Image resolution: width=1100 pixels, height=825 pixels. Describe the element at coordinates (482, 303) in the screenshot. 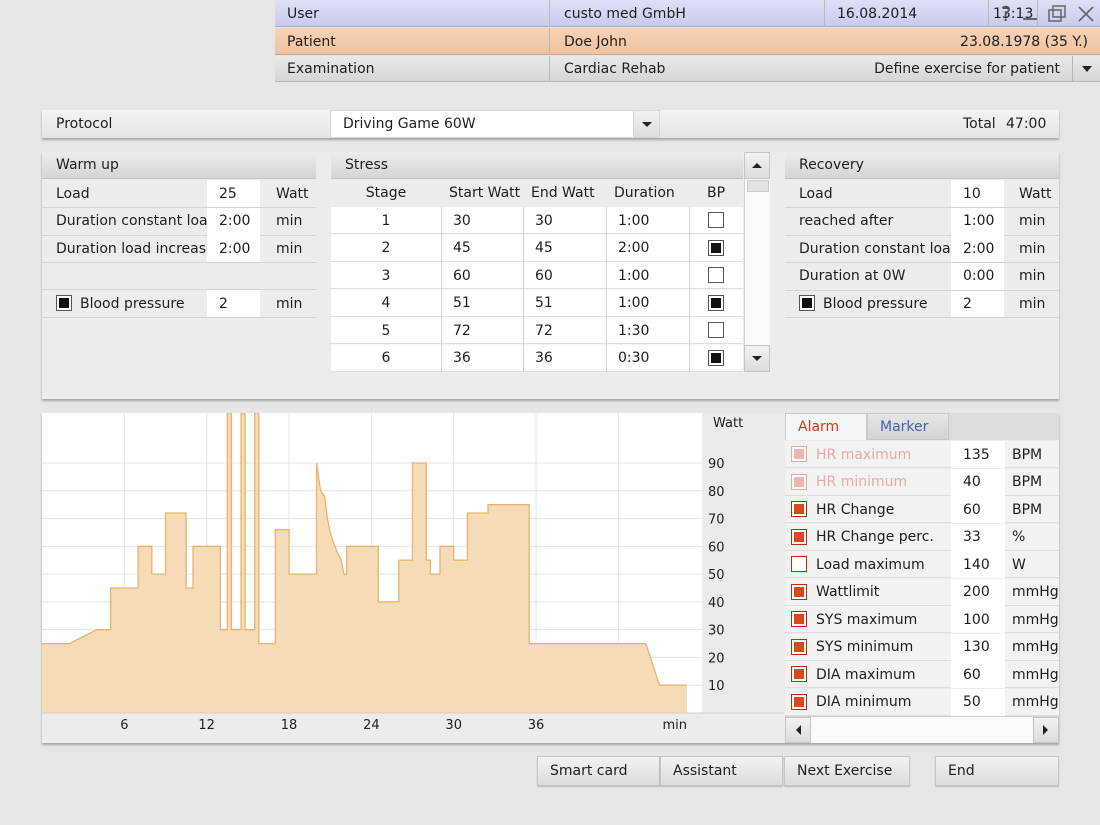

I see `stress-cell-start: 51` at that location.